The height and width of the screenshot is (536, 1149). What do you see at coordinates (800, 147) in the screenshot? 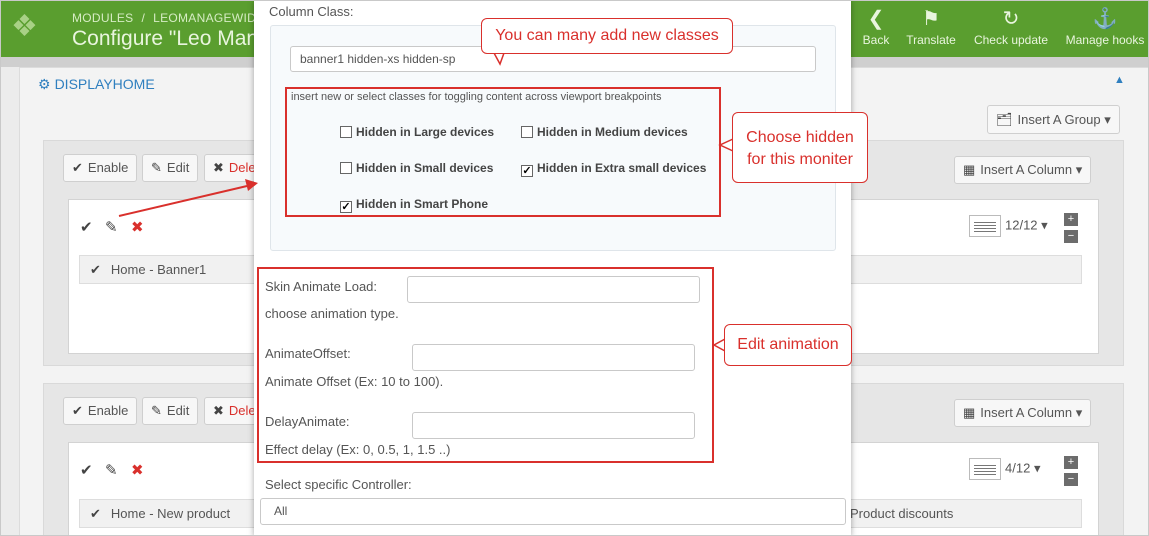
I see `choose-hidden-callout: Choose hidden for this moniter` at bounding box center [800, 147].